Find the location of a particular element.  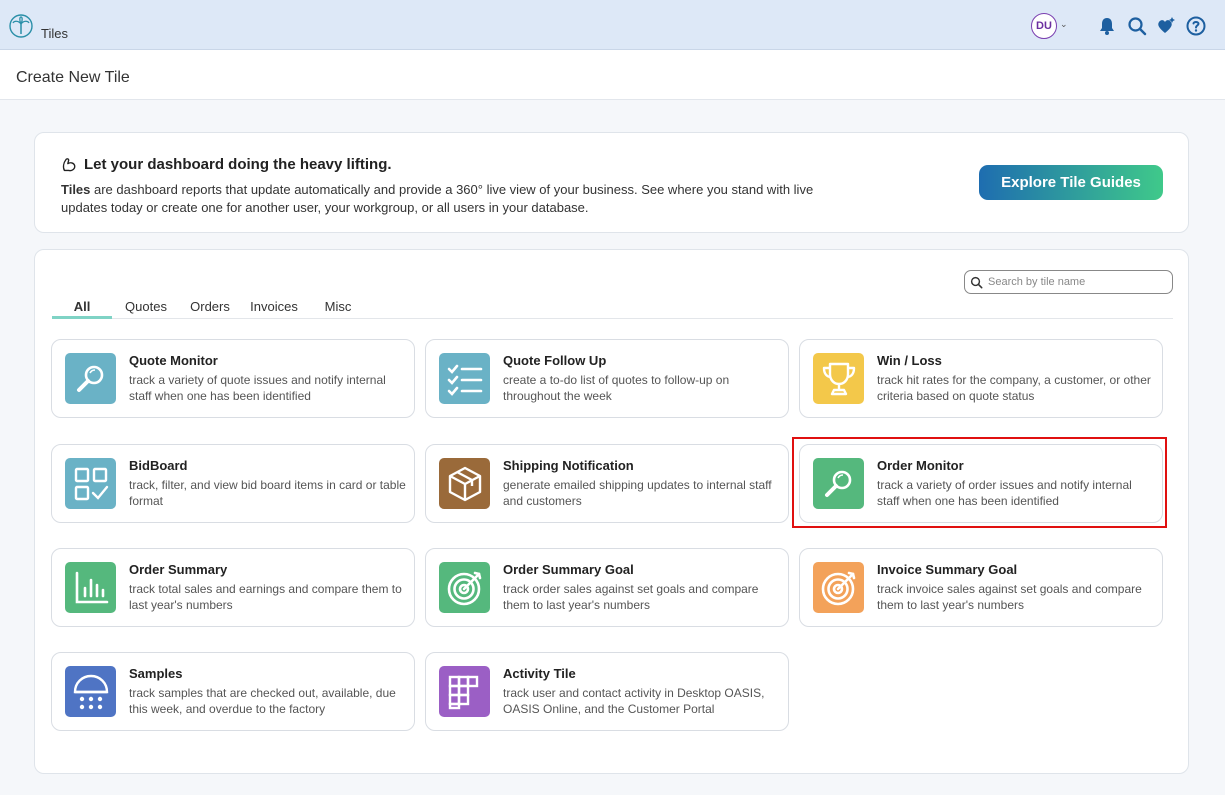

app-name: Tiles is located at coordinates (54, 33).